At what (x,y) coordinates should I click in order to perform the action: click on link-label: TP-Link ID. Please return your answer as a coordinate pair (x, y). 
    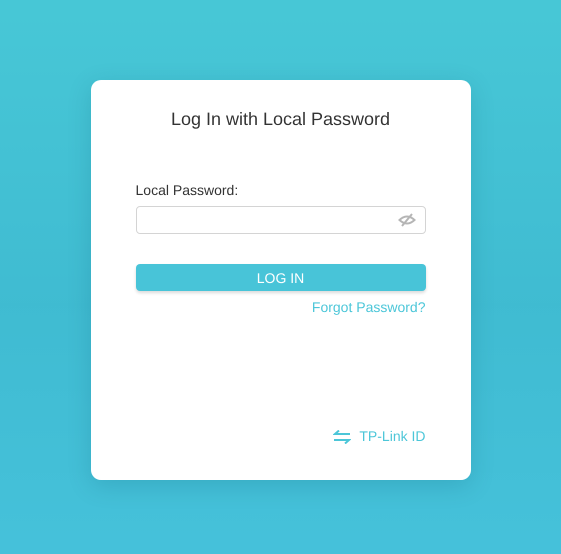
    Looking at the image, I should click on (392, 436).